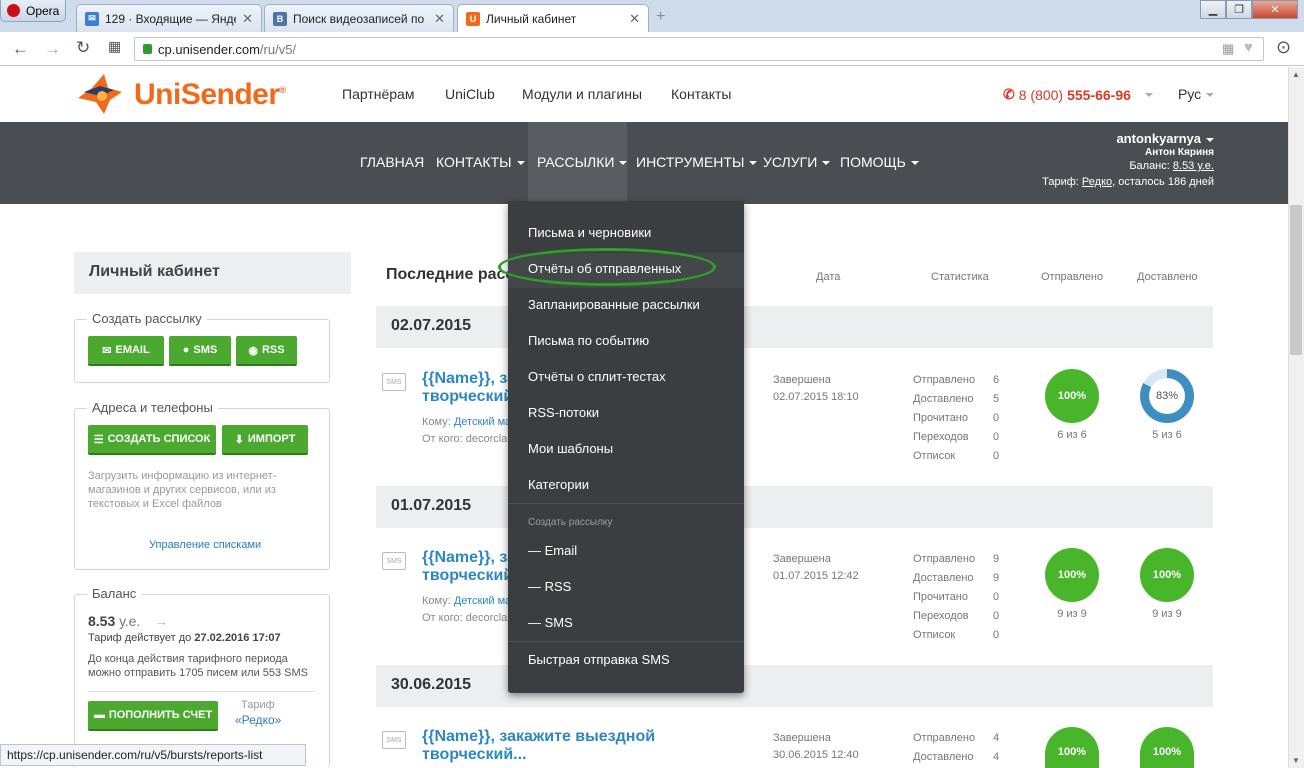 Image resolution: width=1304 pixels, height=768 pixels. What do you see at coordinates (1167, 435) in the screenshot?
I see `delivered-caption: 5 из 6` at bounding box center [1167, 435].